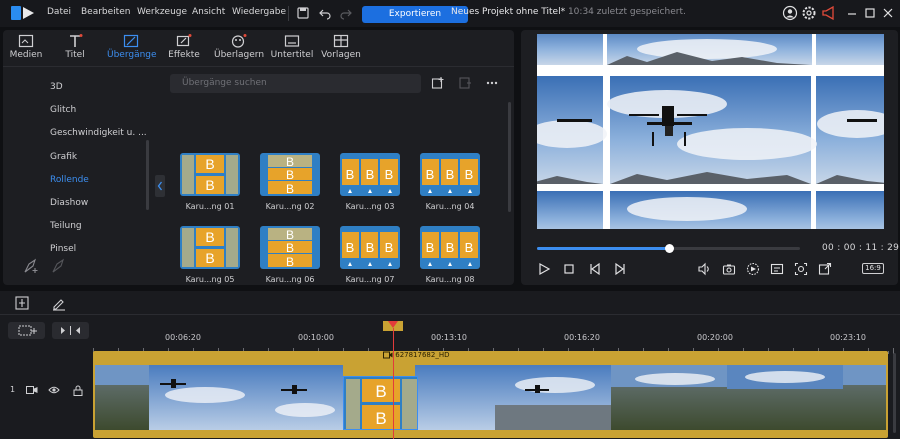 Image resolution: width=900 pixels, height=439 pixels. I want to click on menu-edit: Bearbeiten, so click(105, 12).